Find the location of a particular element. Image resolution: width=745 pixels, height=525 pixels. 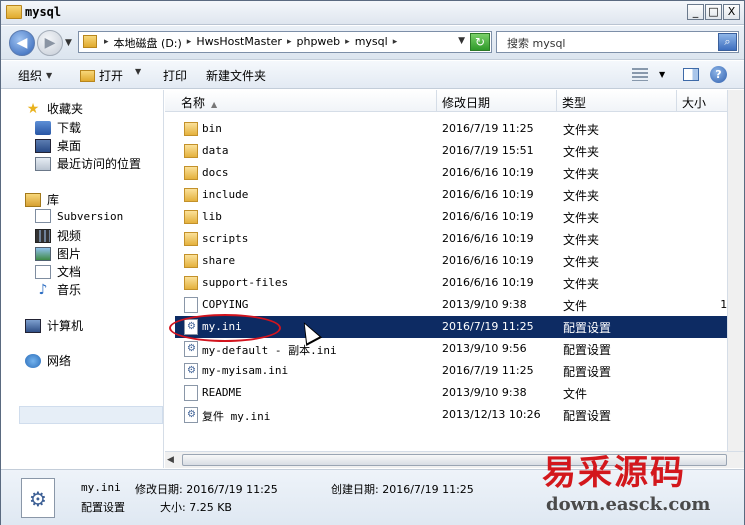

file-date: 2016/6/16 10:19 is located at coordinates (488, 216).